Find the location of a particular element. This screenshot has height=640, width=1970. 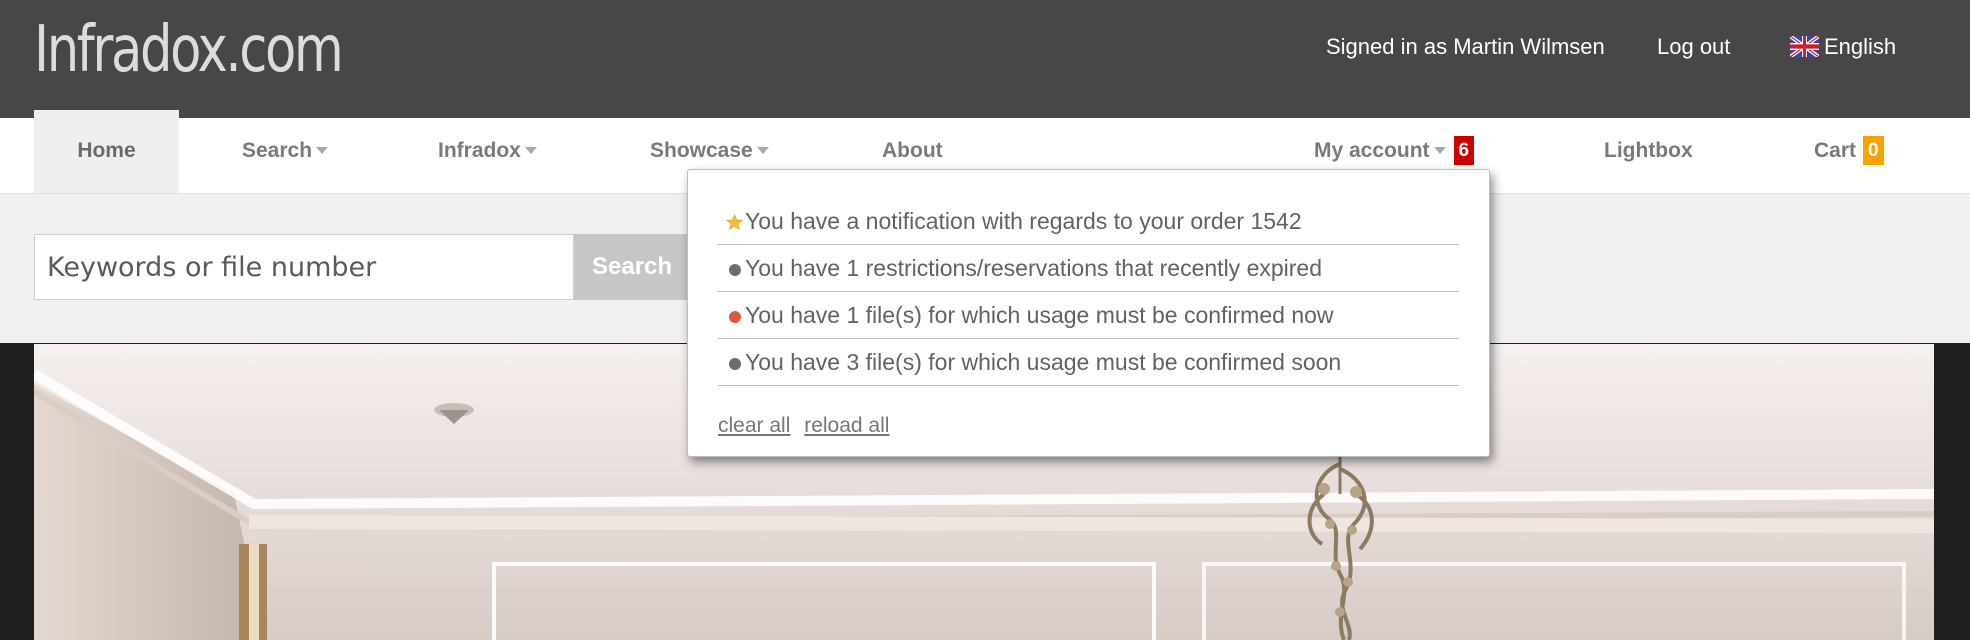

nav-lightbox: Lightbox is located at coordinates (1648, 155).